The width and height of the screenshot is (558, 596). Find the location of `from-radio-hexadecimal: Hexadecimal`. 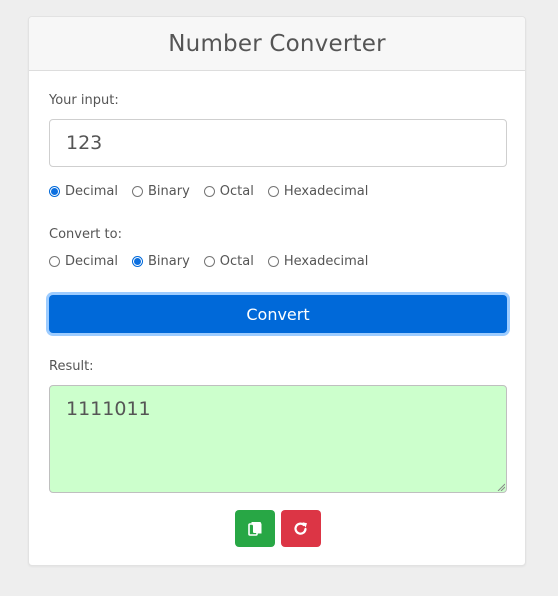

from-radio-hexadecimal: Hexadecimal is located at coordinates (318, 191).